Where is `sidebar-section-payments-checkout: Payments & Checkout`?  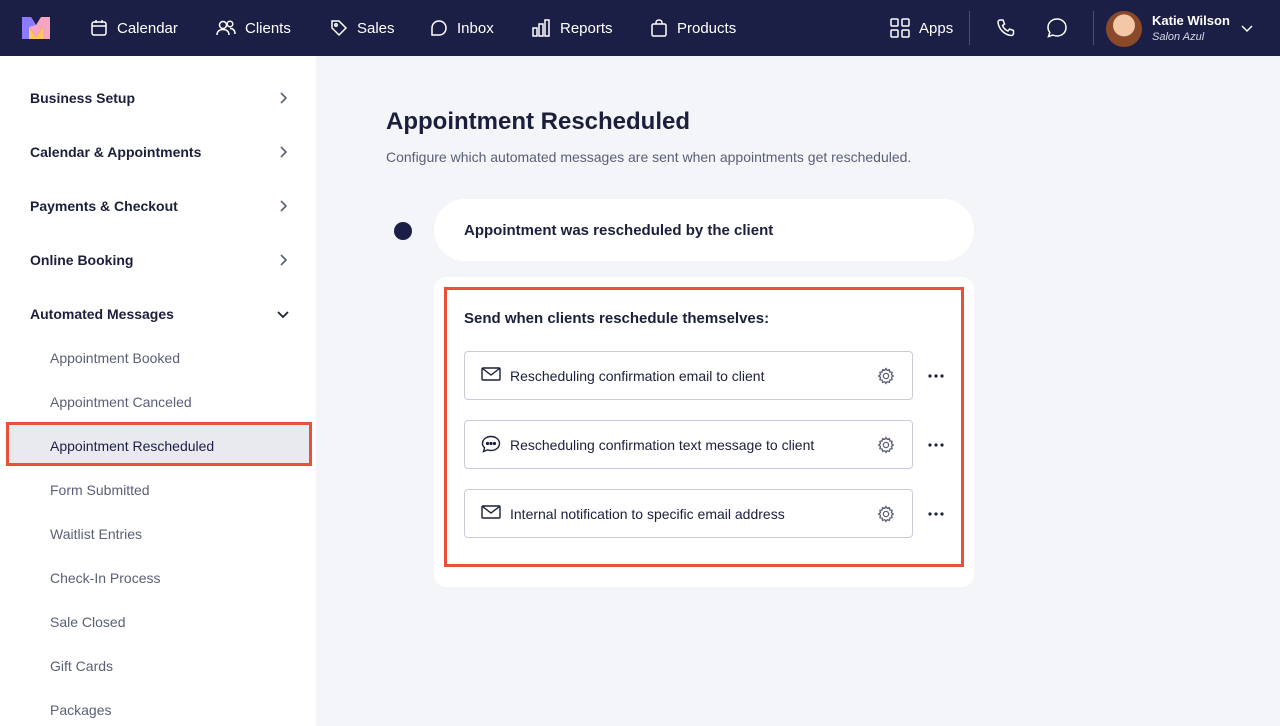
sidebar-section-payments-checkout: Payments & Checkout is located at coordinates (160, 206).